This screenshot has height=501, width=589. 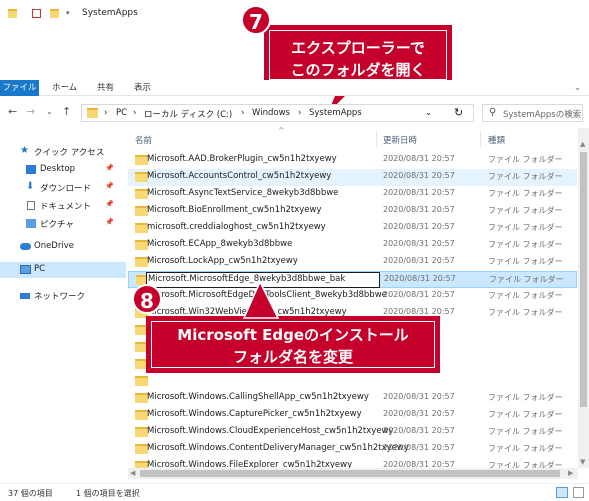 What do you see at coordinates (458, 112) in the screenshot?
I see `refresh-icon: ↻` at bounding box center [458, 112].